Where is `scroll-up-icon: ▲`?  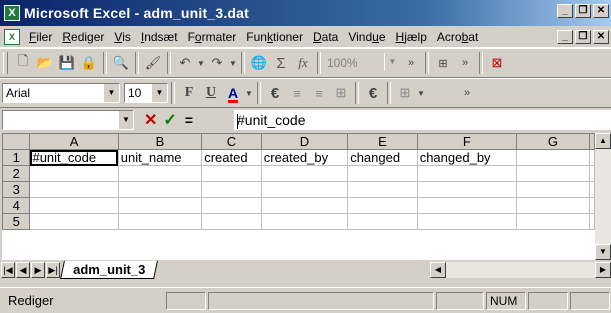 scroll-up-icon: ▲ is located at coordinates (603, 141).